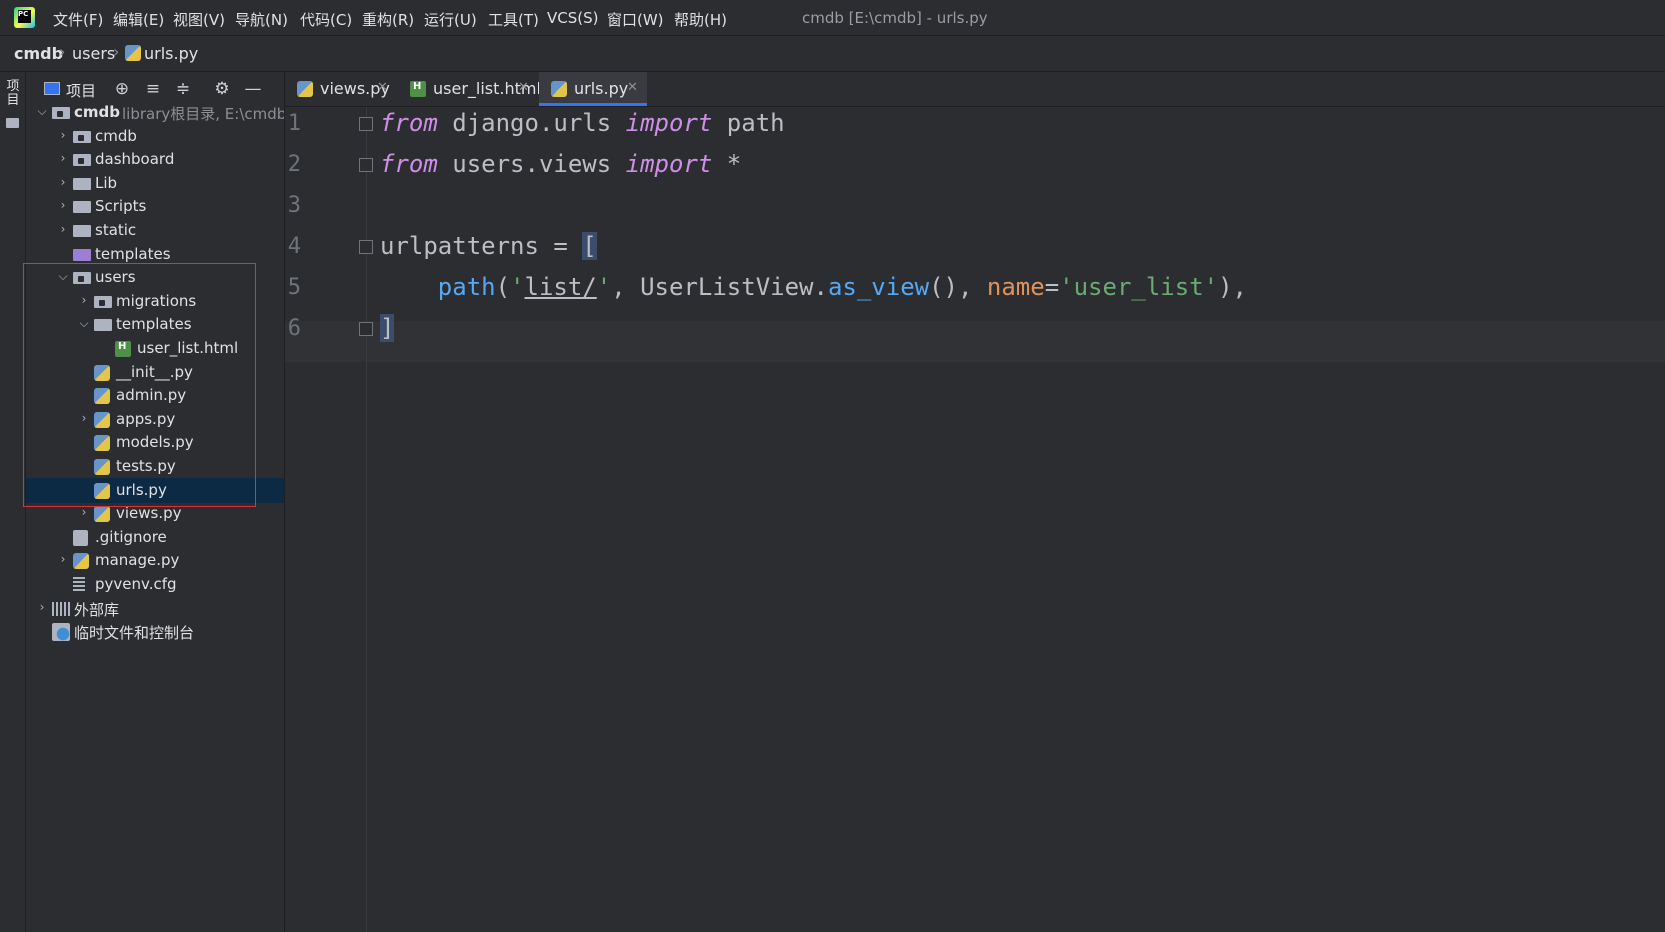 The width and height of the screenshot is (1665, 932). What do you see at coordinates (601, 88) in the screenshot?
I see `tab-label: urls.py` at bounding box center [601, 88].